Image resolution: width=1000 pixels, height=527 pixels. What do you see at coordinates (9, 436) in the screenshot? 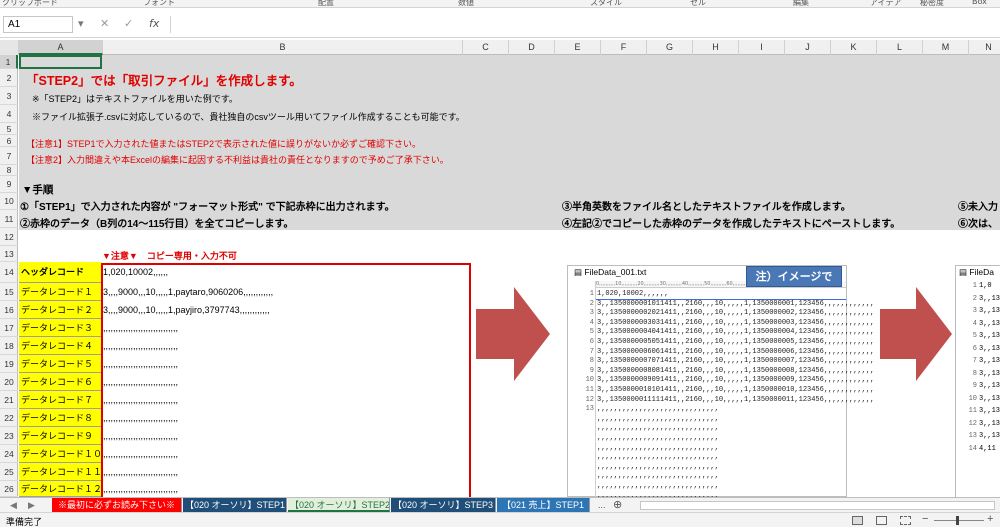
I see `row-header-23: 23` at bounding box center [9, 436].